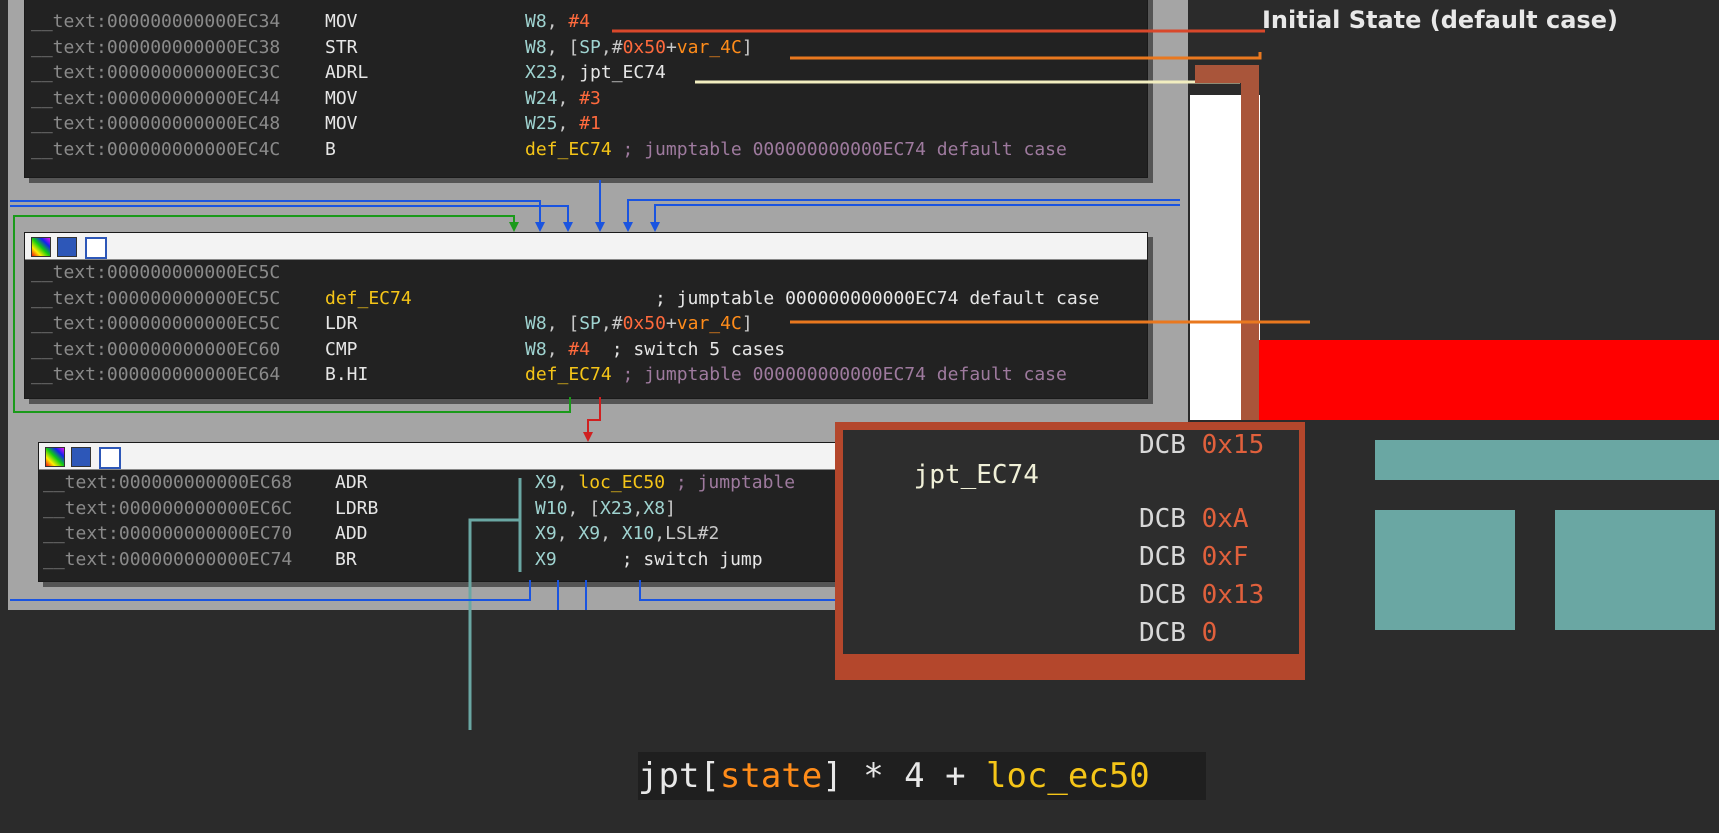  Describe the element at coordinates (168, 559) in the screenshot. I see `line-address: __text:000000000000EC74` at that location.